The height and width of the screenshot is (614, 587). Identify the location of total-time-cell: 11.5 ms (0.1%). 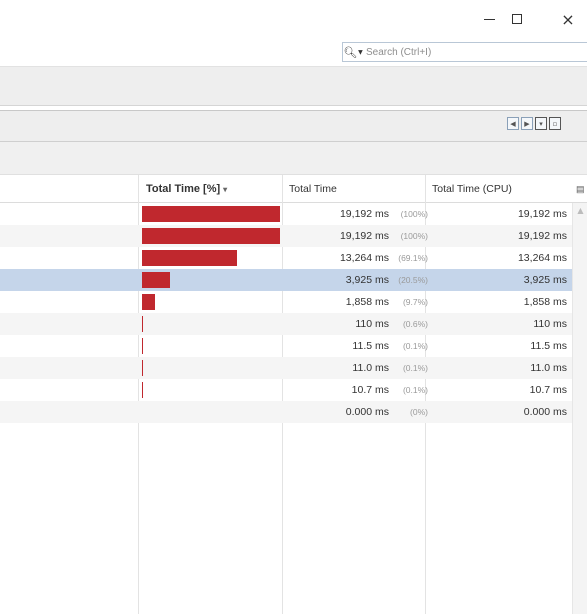
(355, 346).